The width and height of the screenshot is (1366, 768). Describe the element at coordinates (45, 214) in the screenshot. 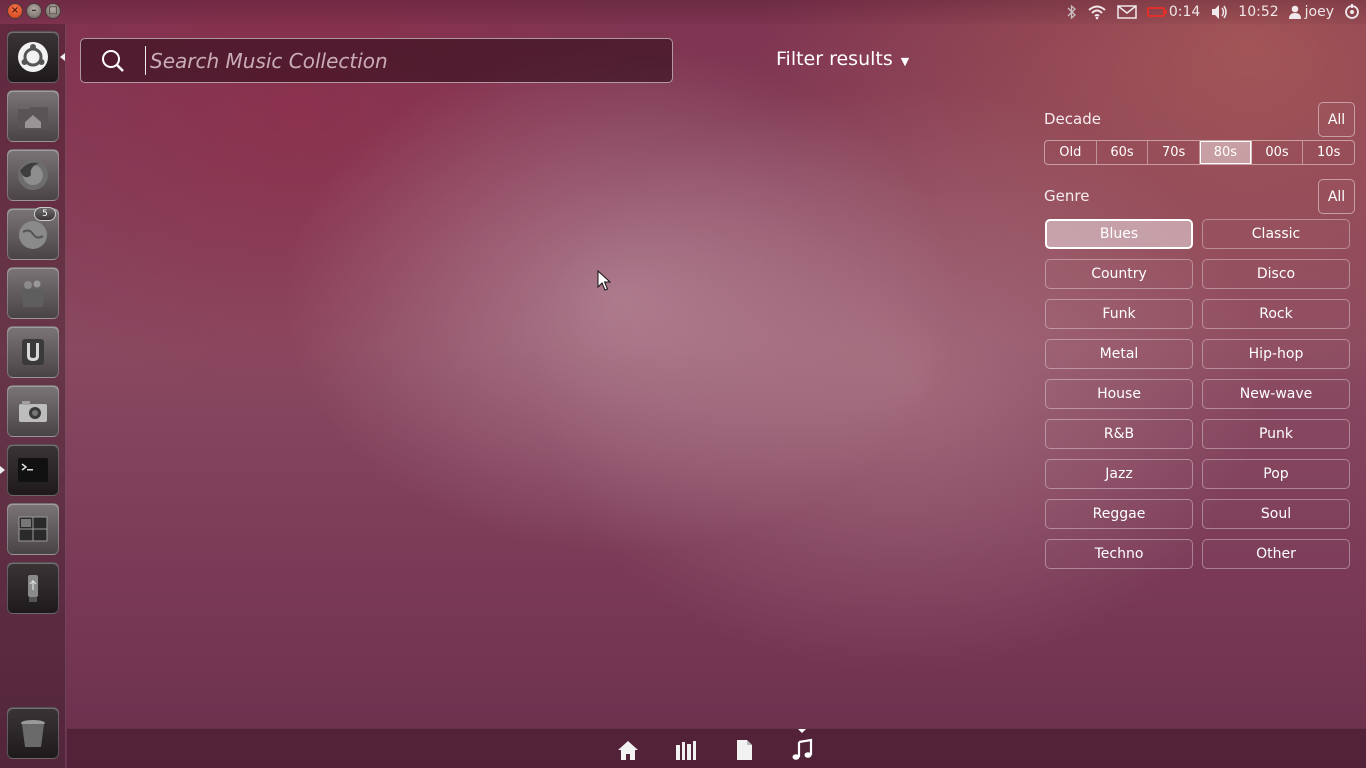

I see `notification-badge: 5` at that location.